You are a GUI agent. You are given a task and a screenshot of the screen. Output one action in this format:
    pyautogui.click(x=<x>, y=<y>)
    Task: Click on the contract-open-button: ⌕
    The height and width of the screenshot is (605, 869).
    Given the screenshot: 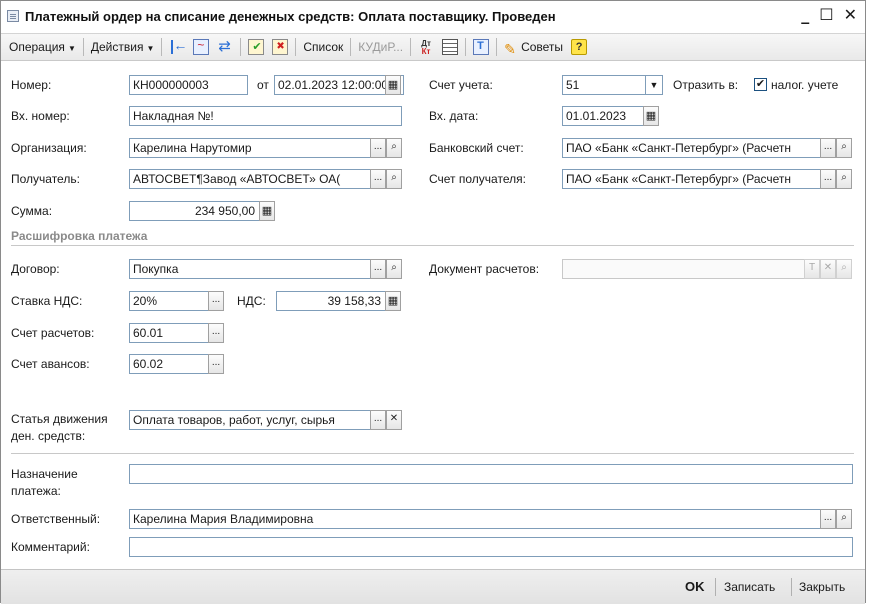 What is the action you would take?
    pyautogui.click(x=394, y=269)
    